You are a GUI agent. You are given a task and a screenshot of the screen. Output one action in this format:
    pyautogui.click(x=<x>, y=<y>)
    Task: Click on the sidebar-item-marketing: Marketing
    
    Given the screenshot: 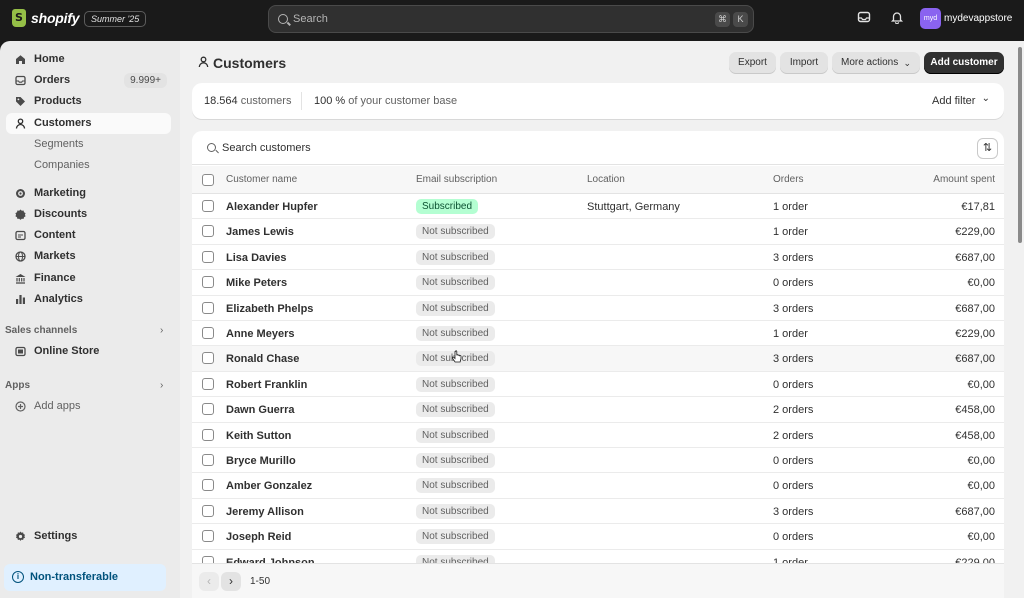 What is the action you would take?
    pyautogui.click(x=88, y=193)
    